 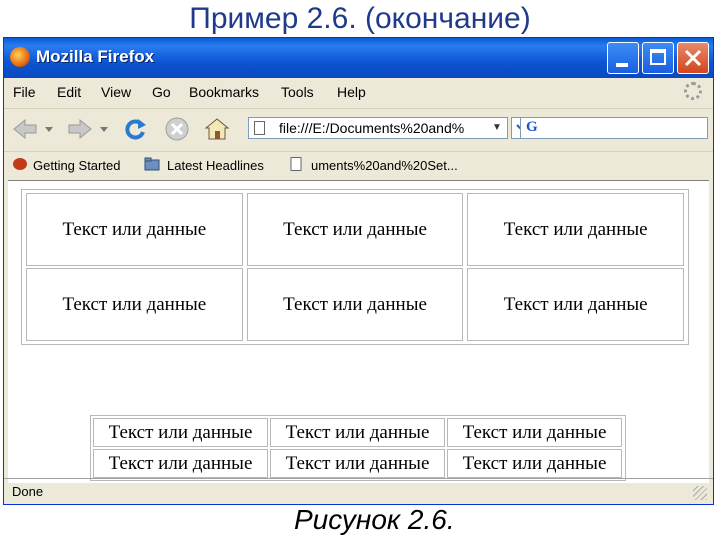 What do you see at coordinates (532, 127) in the screenshot?
I see `search-engine-icon: G` at bounding box center [532, 127].